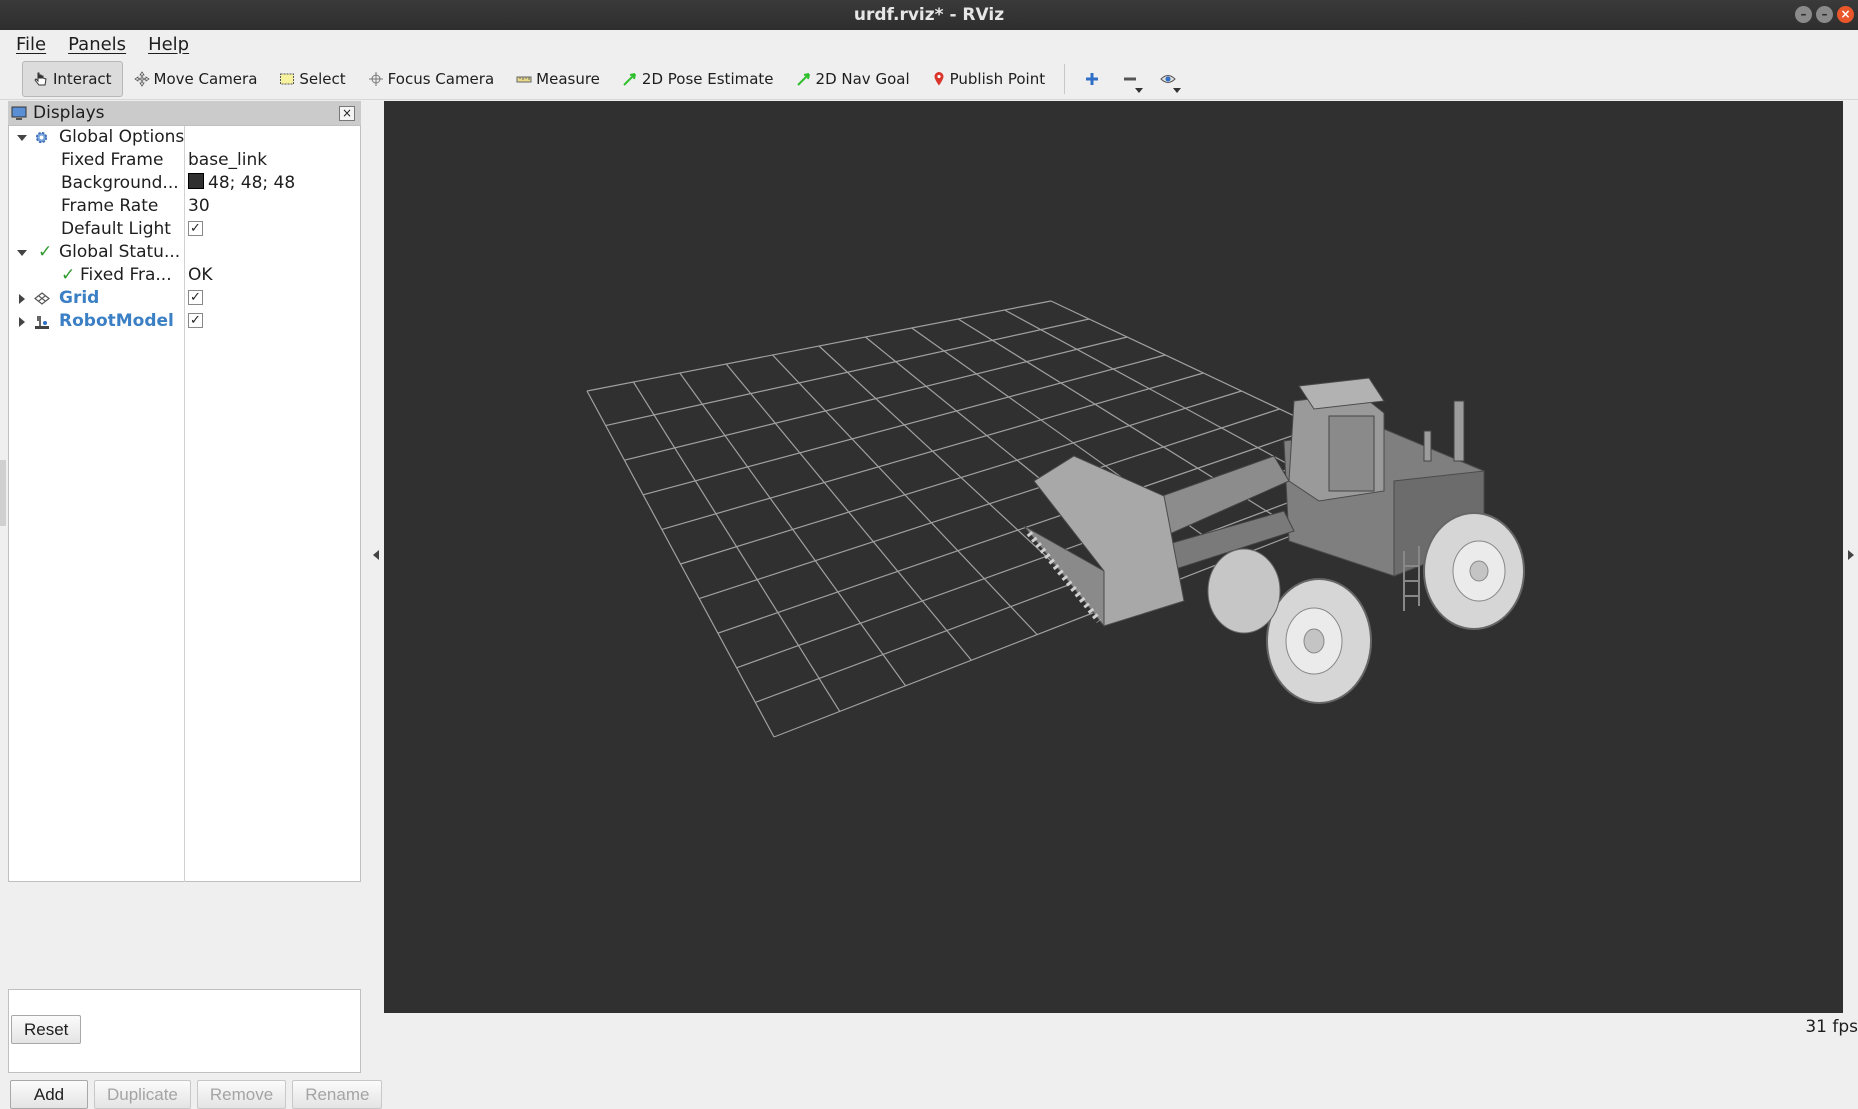 This screenshot has width=1858, height=1109. I want to click on publish-point-tool-button: Publish Point, so click(988, 79).